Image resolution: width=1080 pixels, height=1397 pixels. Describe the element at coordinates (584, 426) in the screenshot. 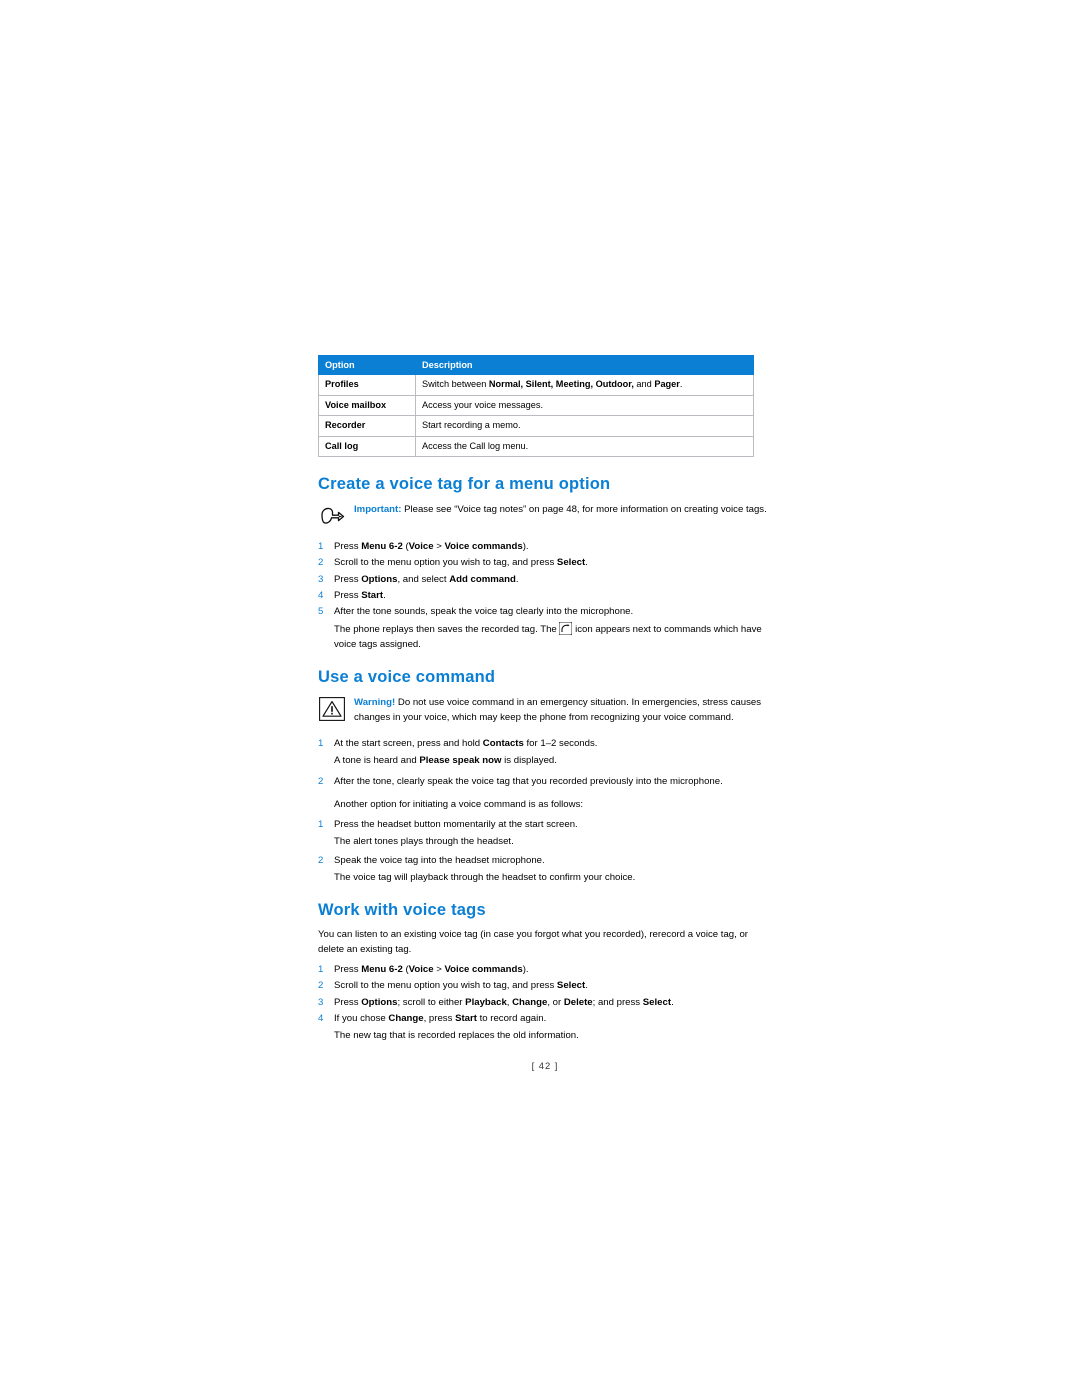

I see `table-cell-description: Start recording a memo.` at that location.